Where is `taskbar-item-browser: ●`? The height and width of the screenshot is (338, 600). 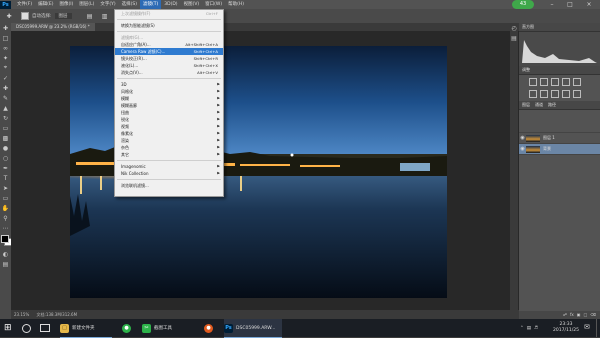 taskbar-item-browser: ● is located at coordinates (211, 328).